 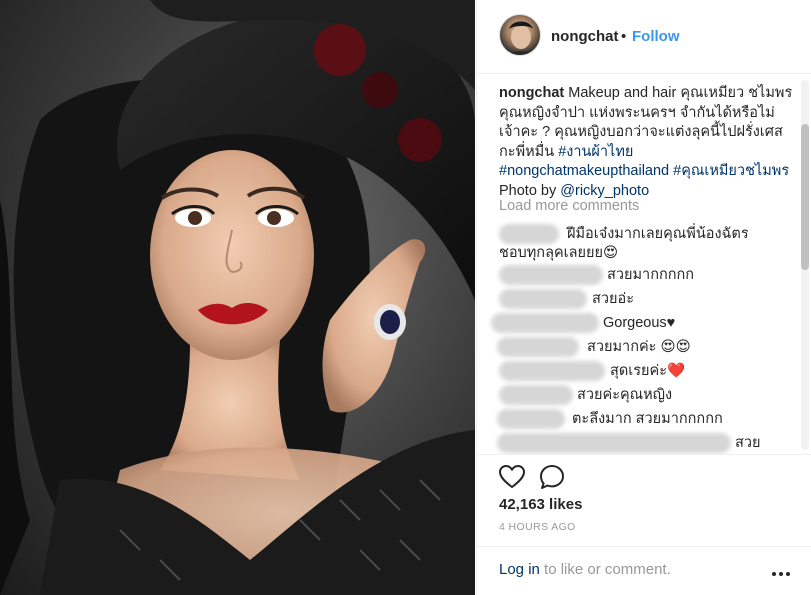 I want to click on post-footer: Log in to like or comment., so click(x=644, y=570).